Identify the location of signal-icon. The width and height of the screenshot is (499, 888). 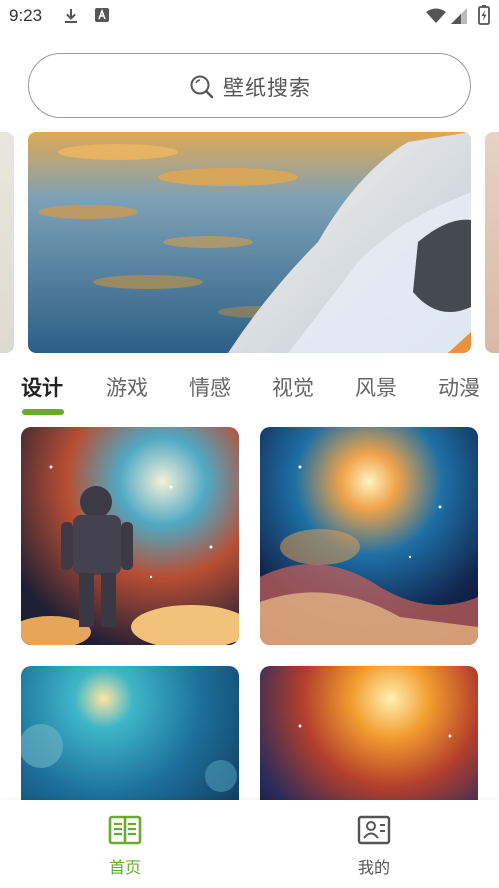
(459, 16).